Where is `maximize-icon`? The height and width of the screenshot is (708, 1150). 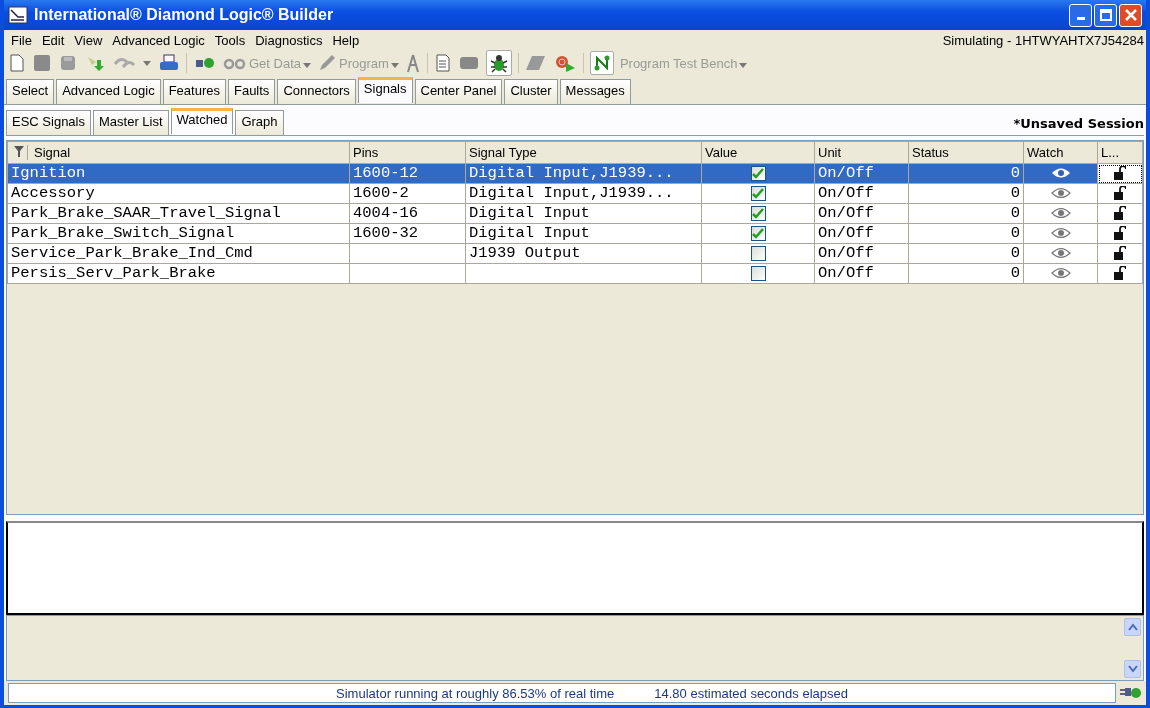 maximize-icon is located at coordinates (1105, 15).